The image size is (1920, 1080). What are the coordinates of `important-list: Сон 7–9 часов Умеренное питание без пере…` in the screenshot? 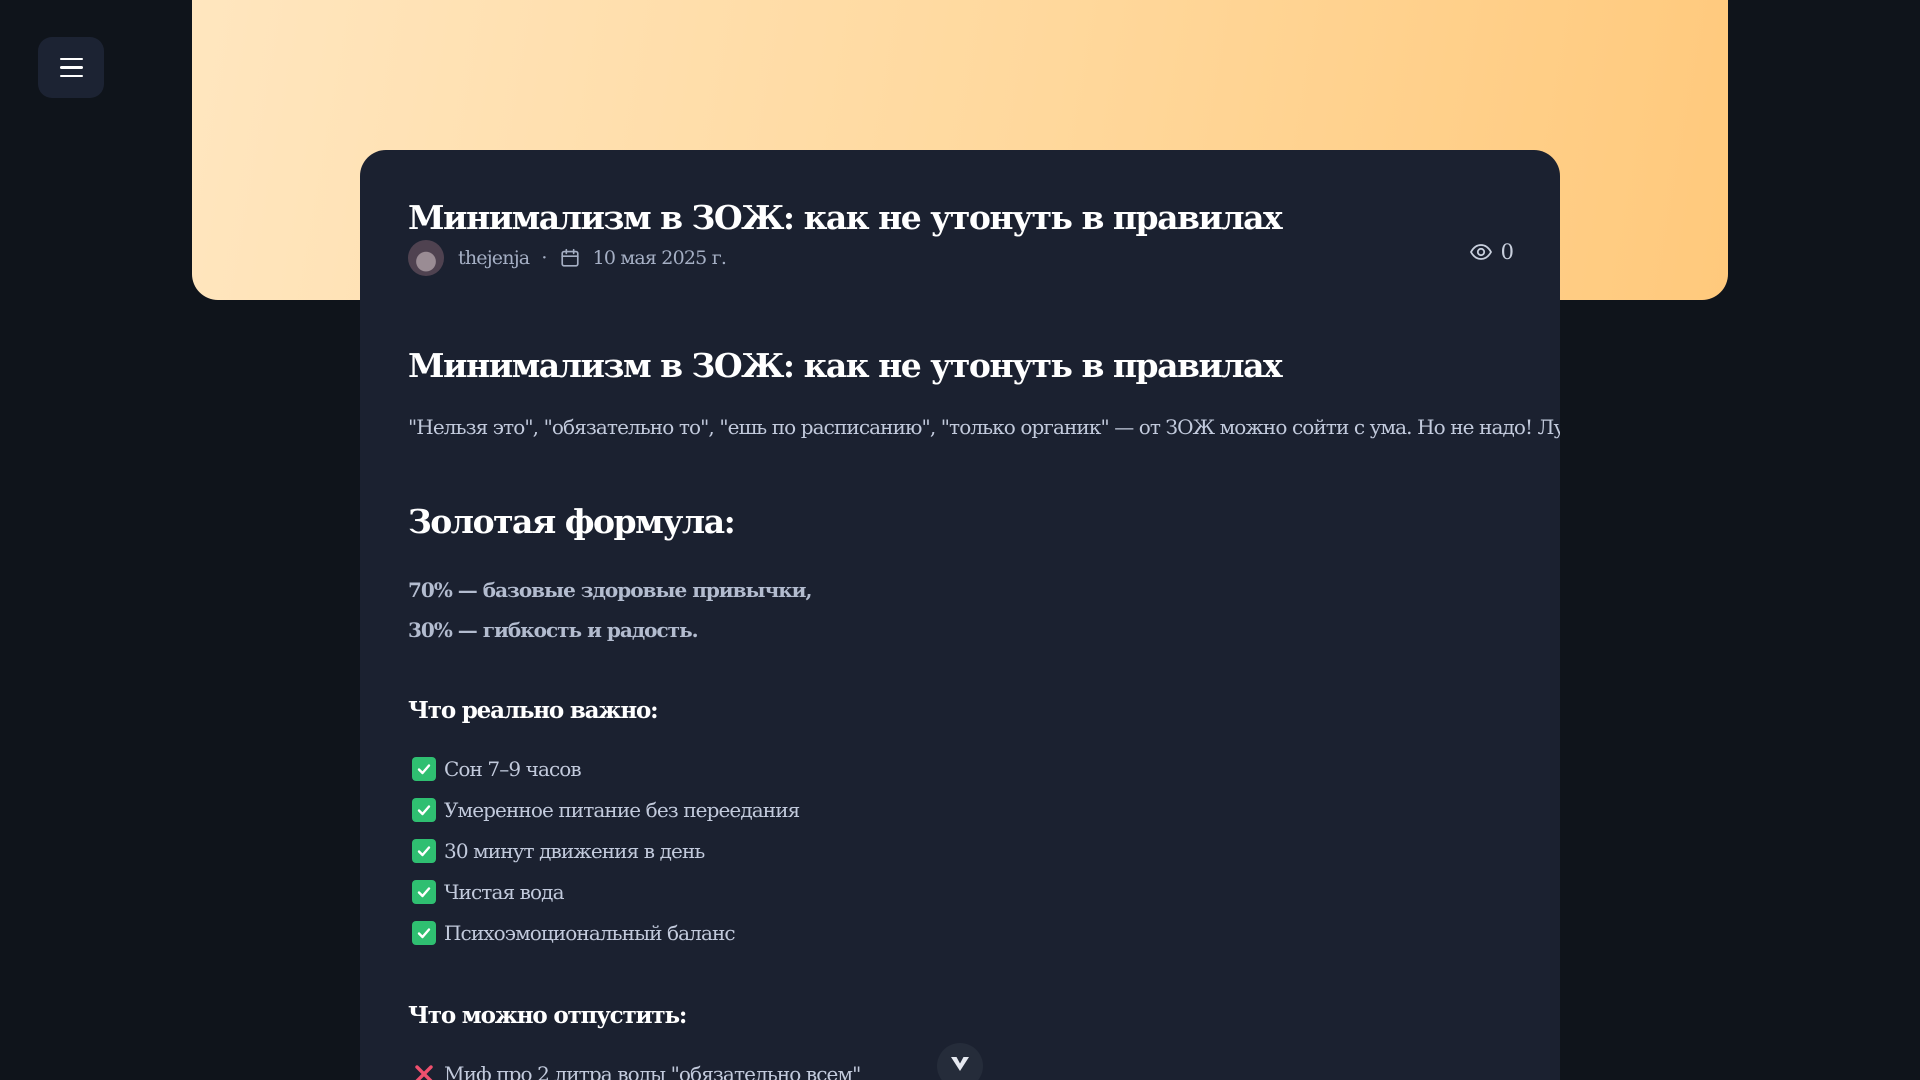 It's located at (960, 850).